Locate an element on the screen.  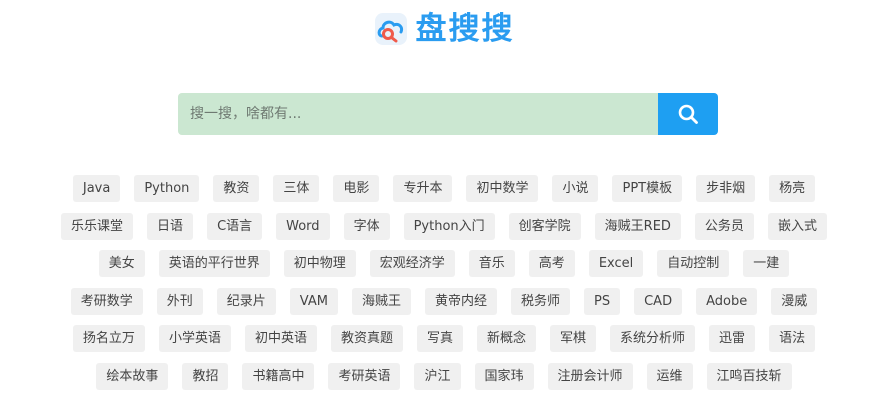
tag-link: 考研数学 is located at coordinates (107, 301).